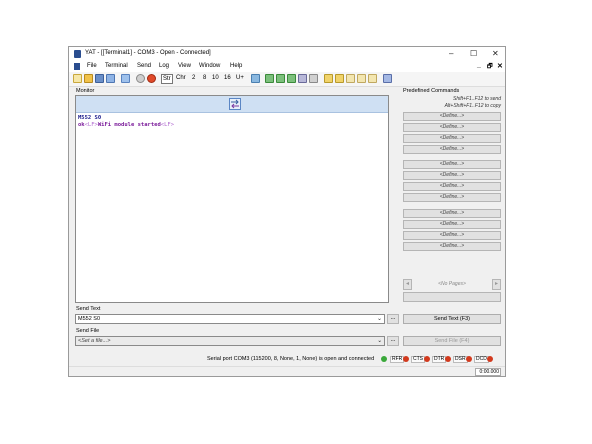 This screenshot has height=444, width=592. Describe the element at coordinates (227, 78) in the screenshot. I see `radix-hex-button: 16` at that location.